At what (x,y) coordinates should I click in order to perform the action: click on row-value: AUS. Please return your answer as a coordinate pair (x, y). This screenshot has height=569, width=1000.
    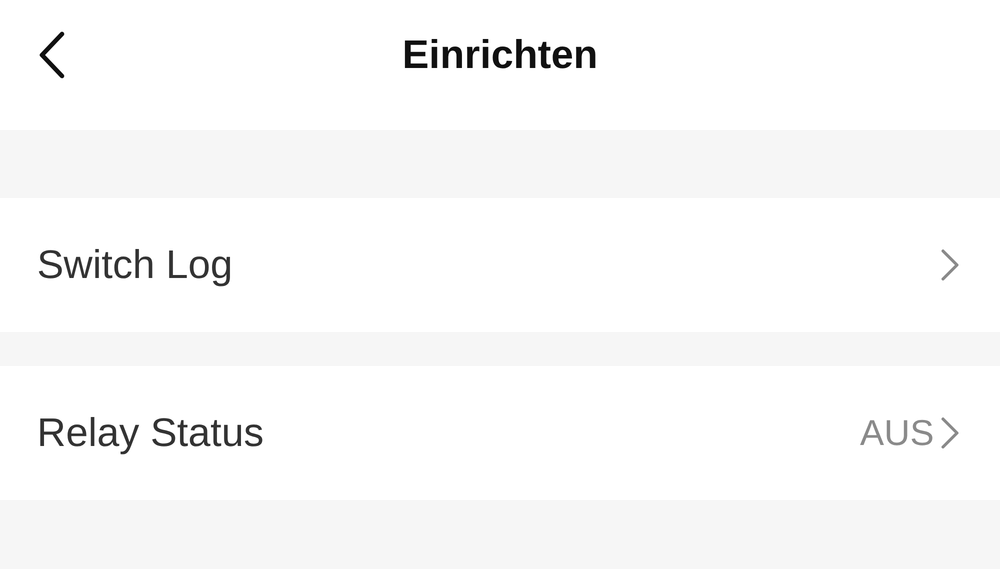
    Looking at the image, I should click on (897, 433).